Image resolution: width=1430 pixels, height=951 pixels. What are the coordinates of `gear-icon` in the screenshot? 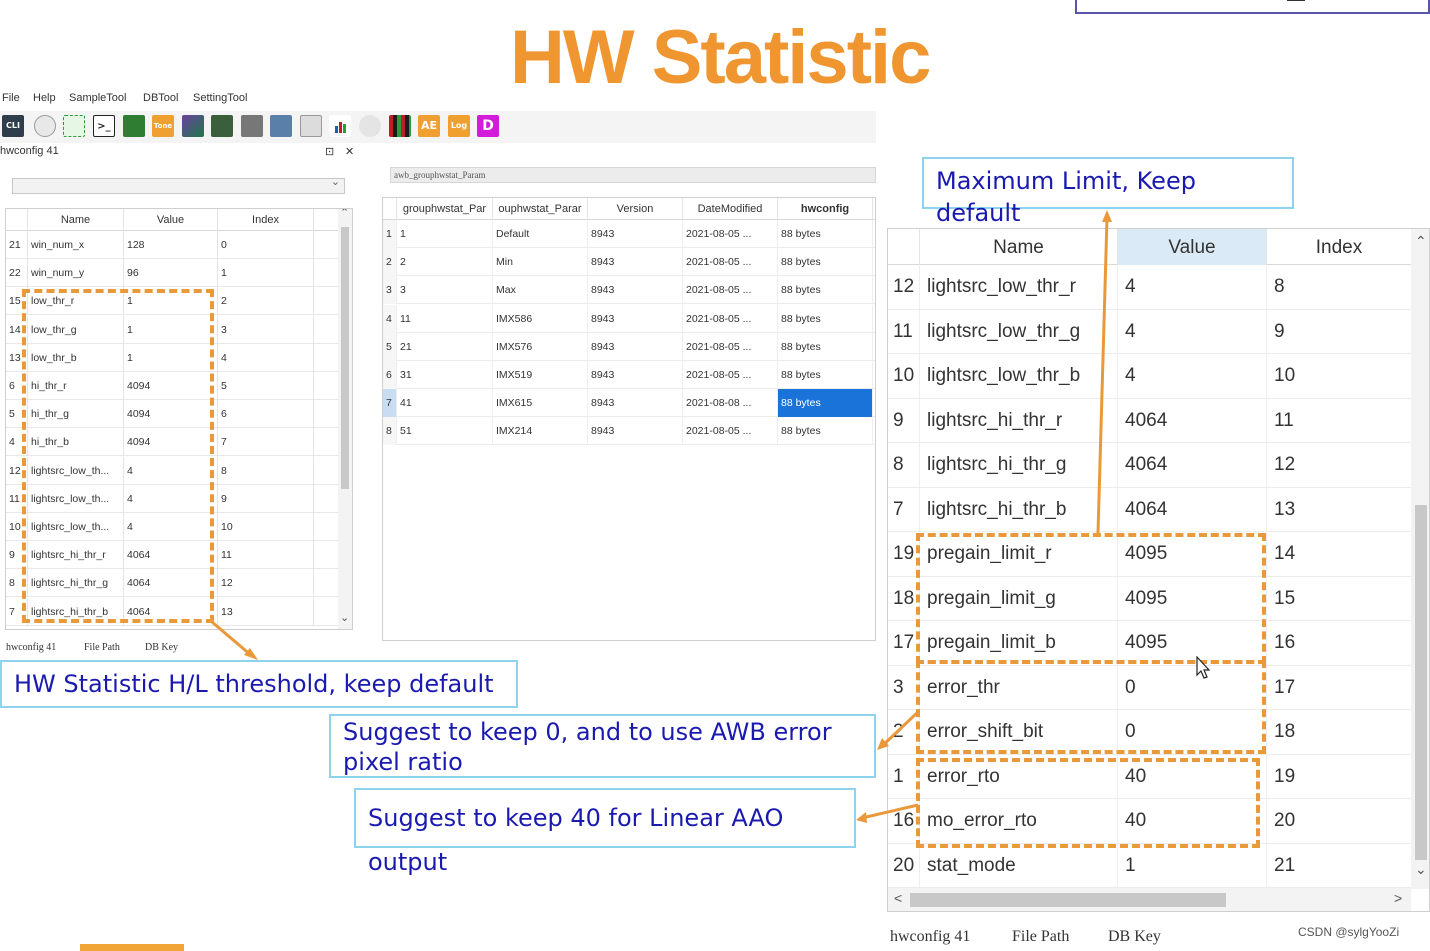 It's located at (370, 126).